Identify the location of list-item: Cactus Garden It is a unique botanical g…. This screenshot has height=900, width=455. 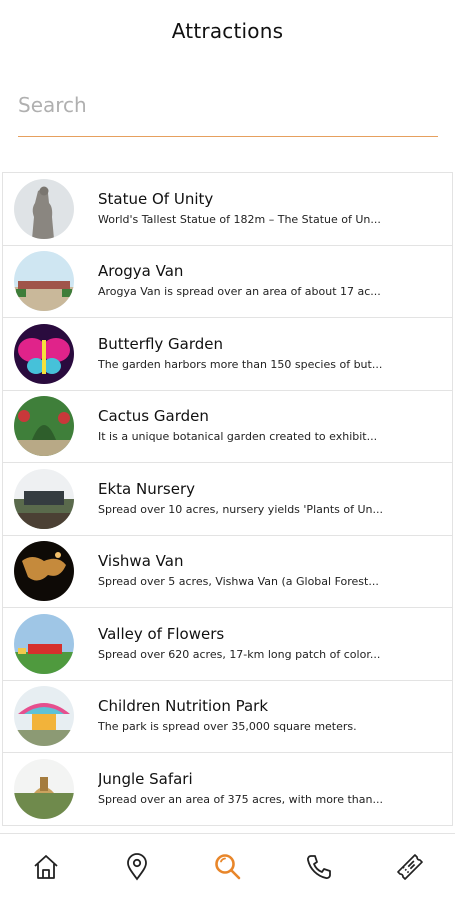
(227, 426).